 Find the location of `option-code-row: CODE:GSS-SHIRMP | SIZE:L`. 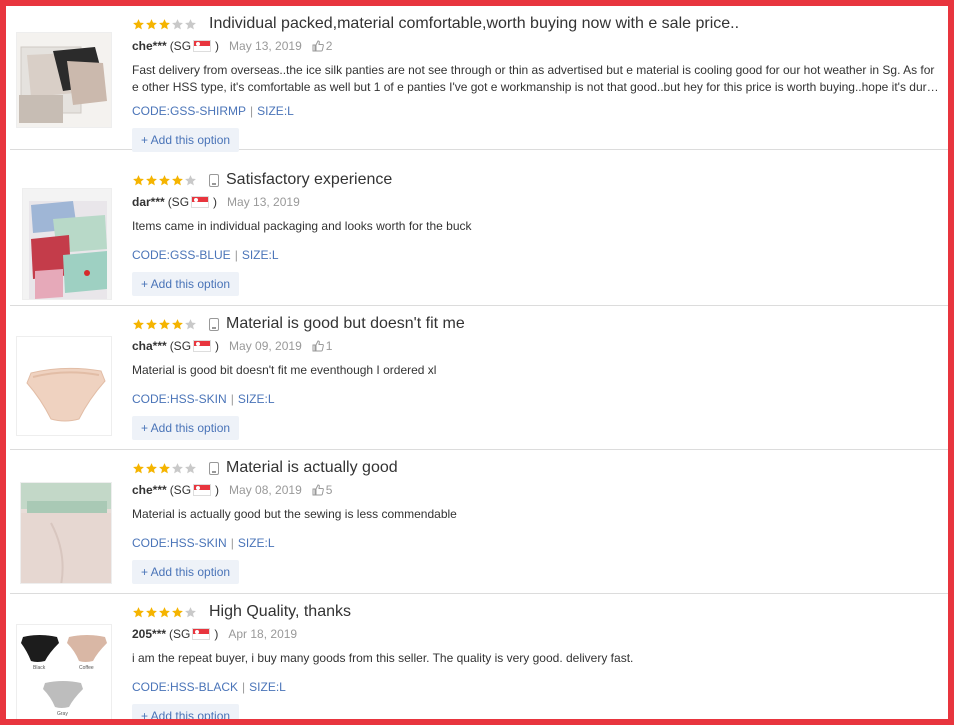

option-code-row: CODE:GSS-SHIRMP | SIZE:L is located at coordinates (213, 111).